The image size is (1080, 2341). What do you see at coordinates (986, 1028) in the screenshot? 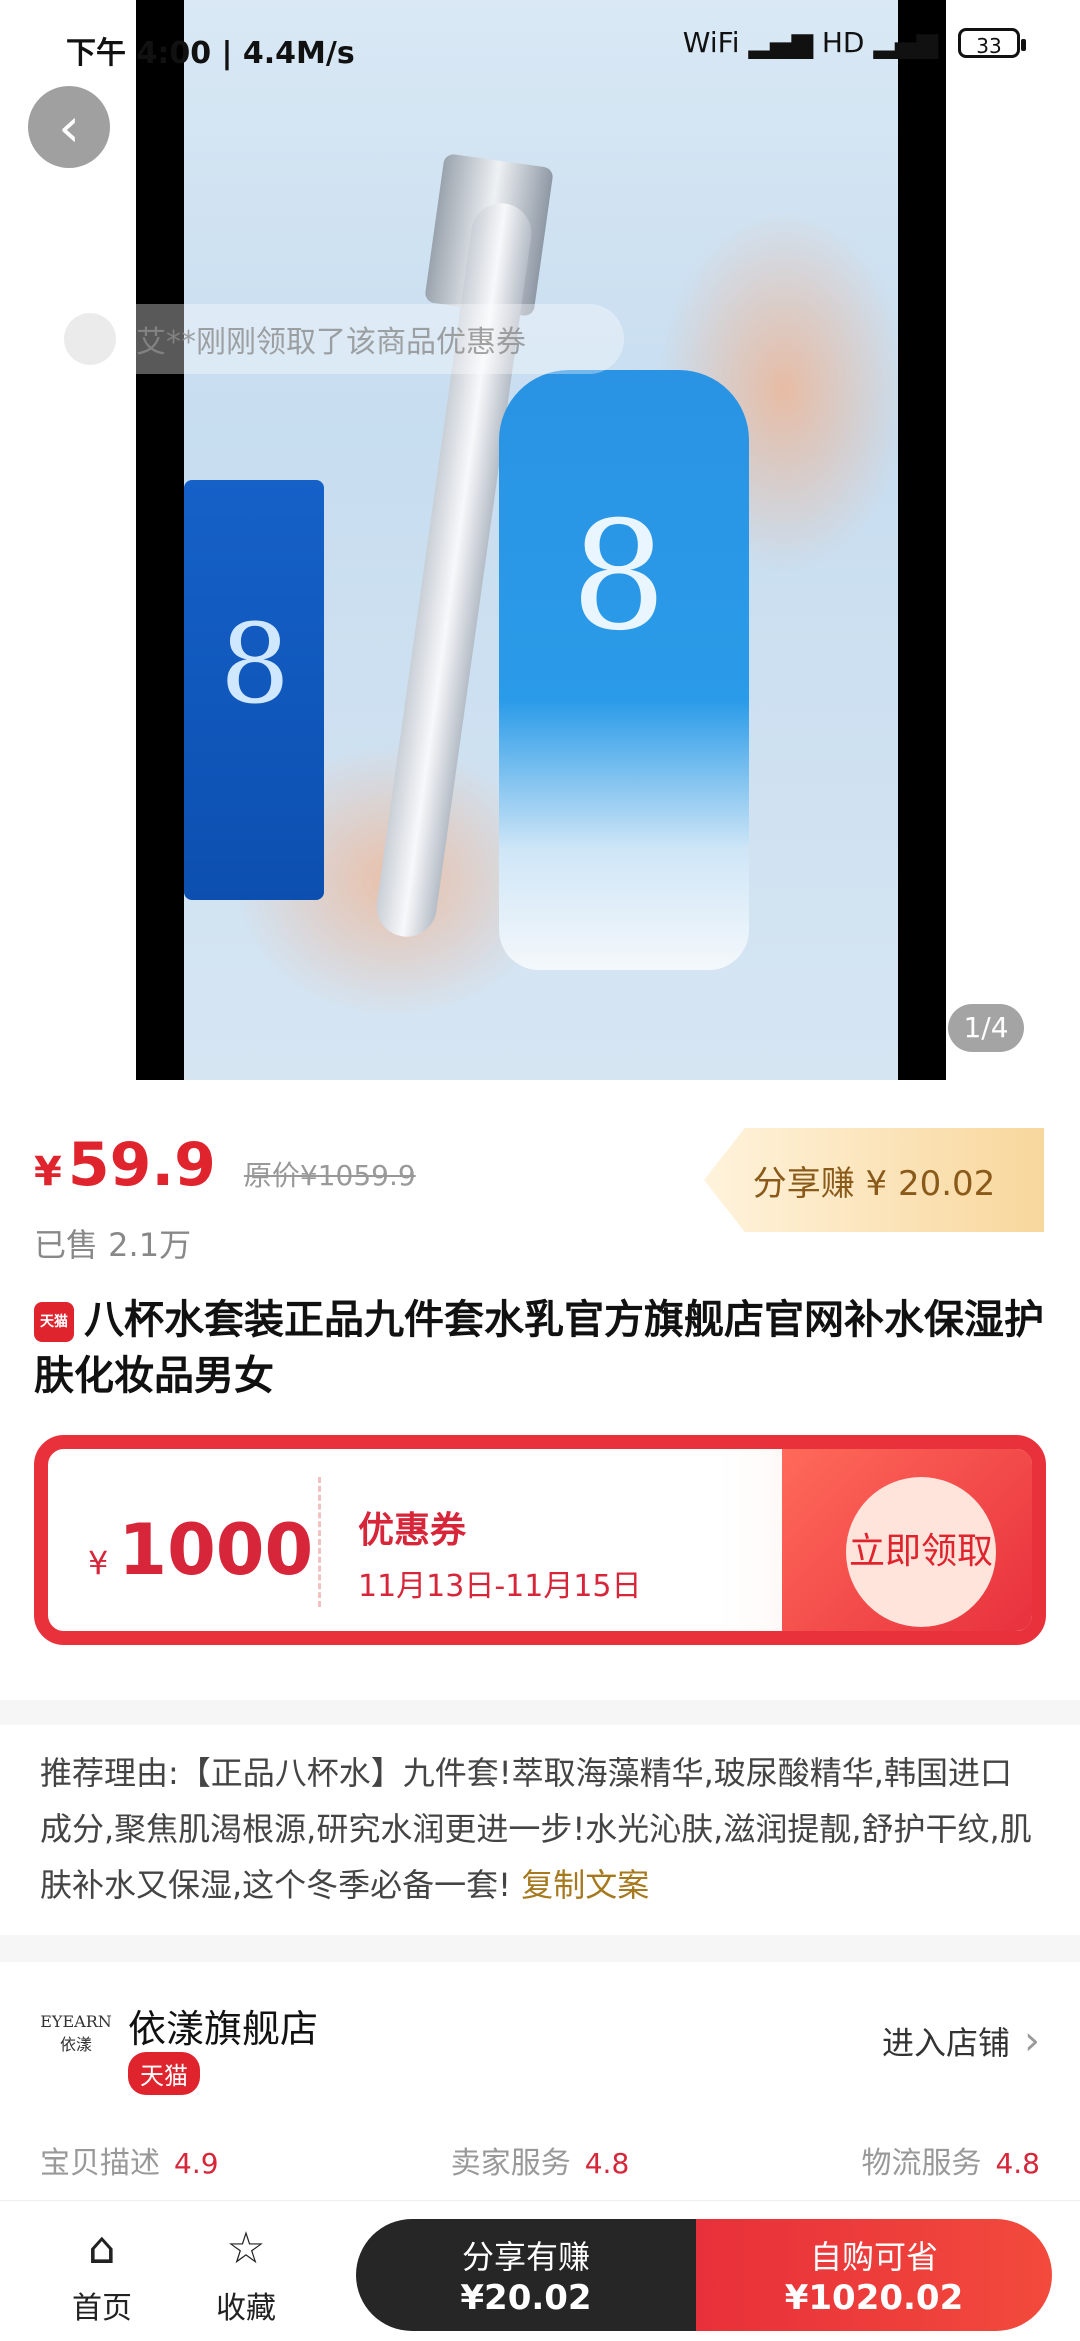
I see `image-counter: 1/4` at bounding box center [986, 1028].